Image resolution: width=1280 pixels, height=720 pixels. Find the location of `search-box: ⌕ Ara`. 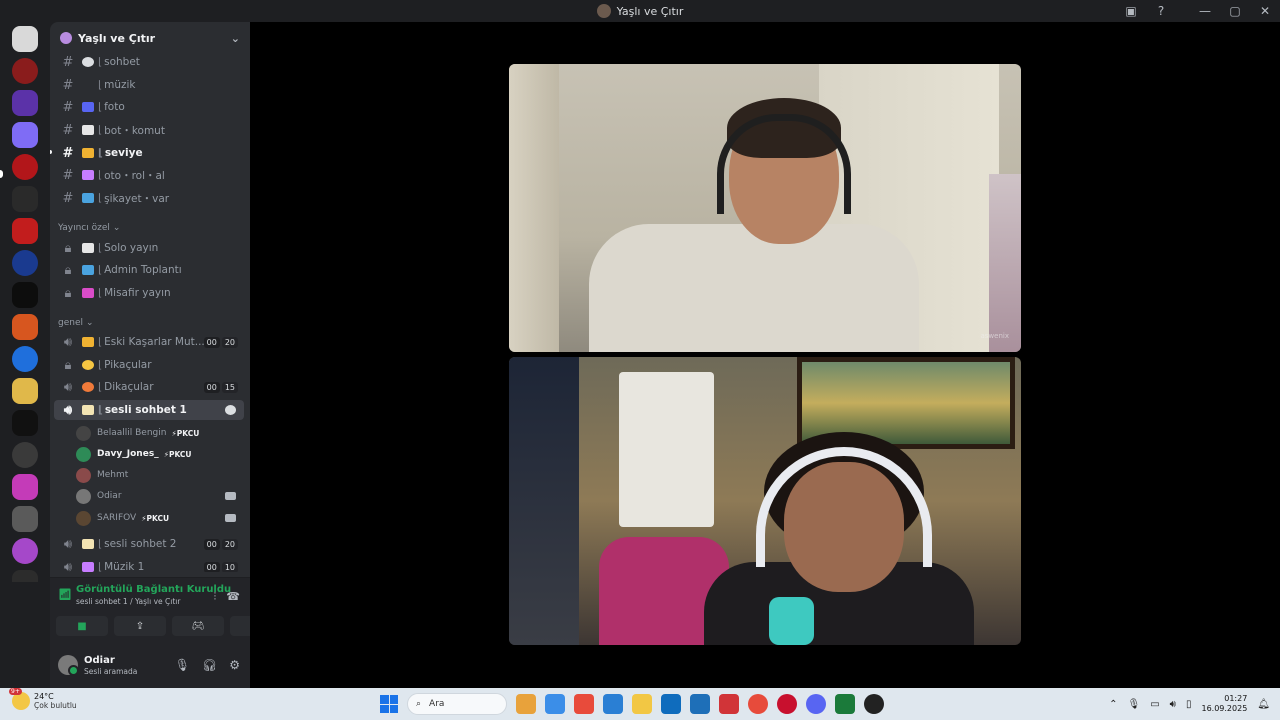

search-box: ⌕ Ara is located at coordinates (457, 704).